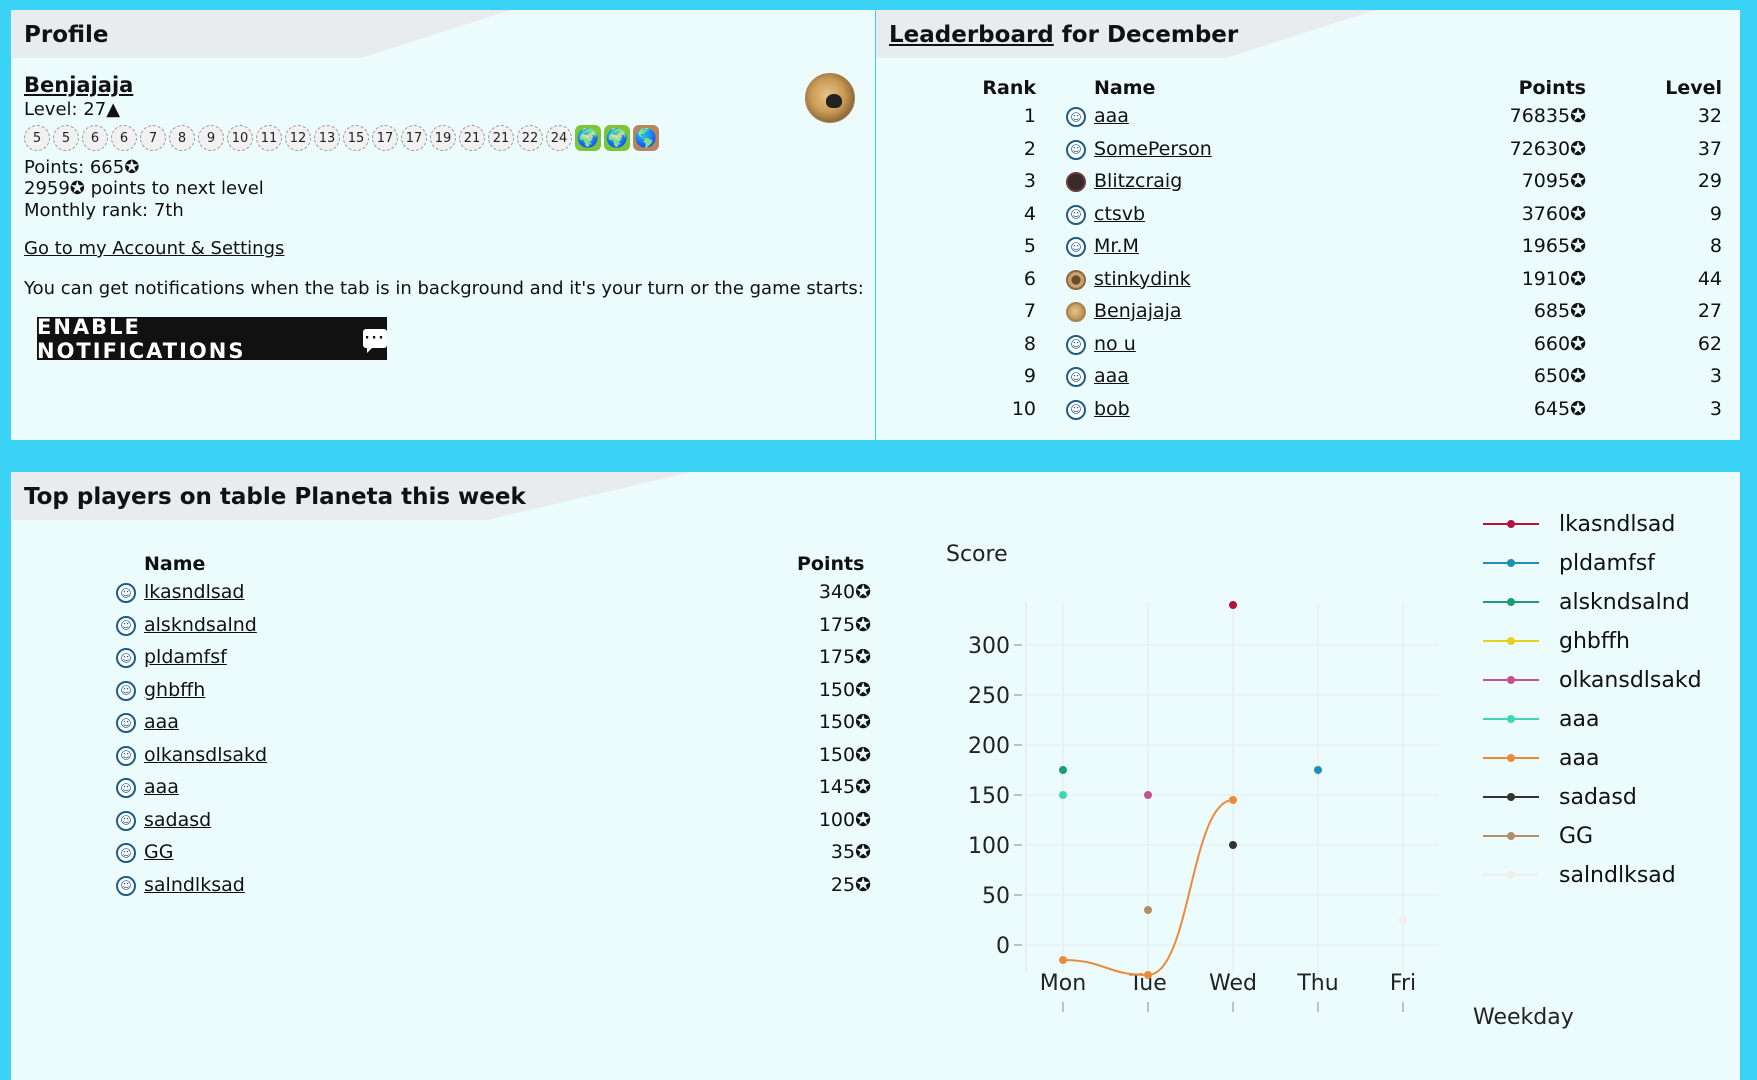 The height and width of the screenshot is (1080, 1757). What do you see at coordinates (1029, 246) in the screenshot?
I see `leaderboard-rank: 5` at bounding box center [1029, 246].